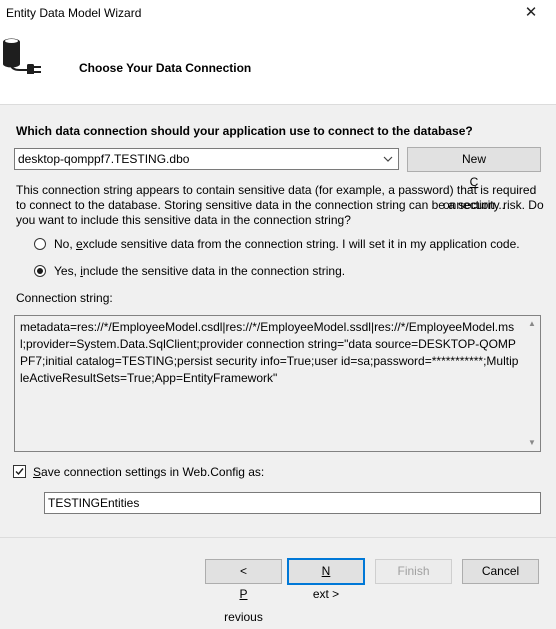 This screenshot has width=556, height=629. I want to click on title-bar: Entity Data Model Wizard ✕, so click(278, 14).